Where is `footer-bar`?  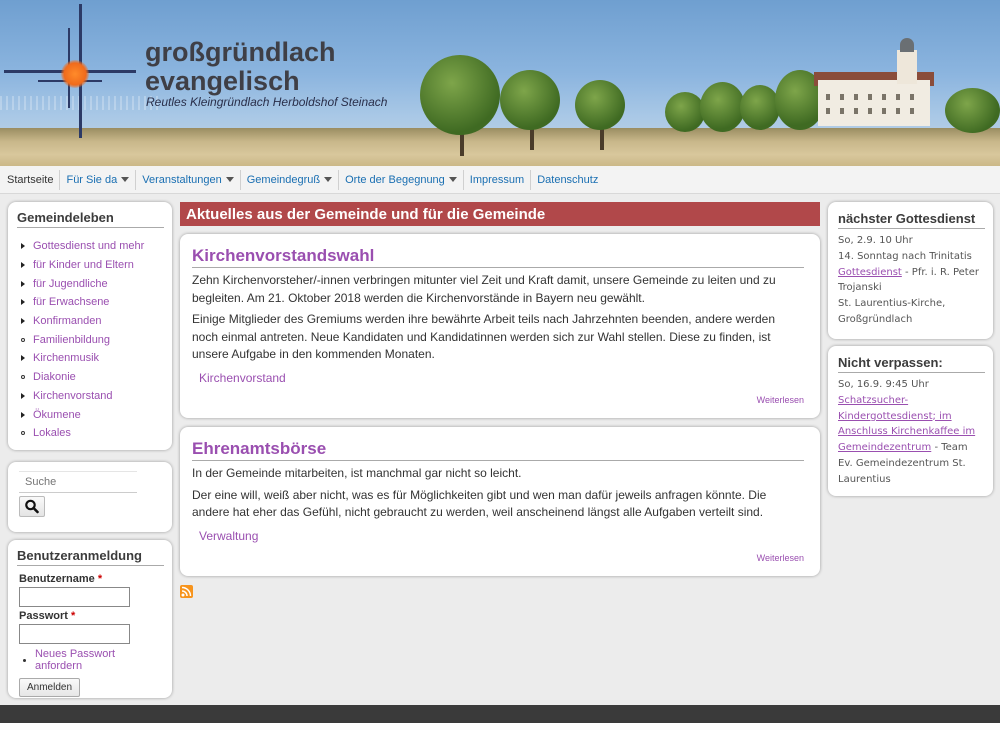 footer-bar is located at coordinates (500, 714).